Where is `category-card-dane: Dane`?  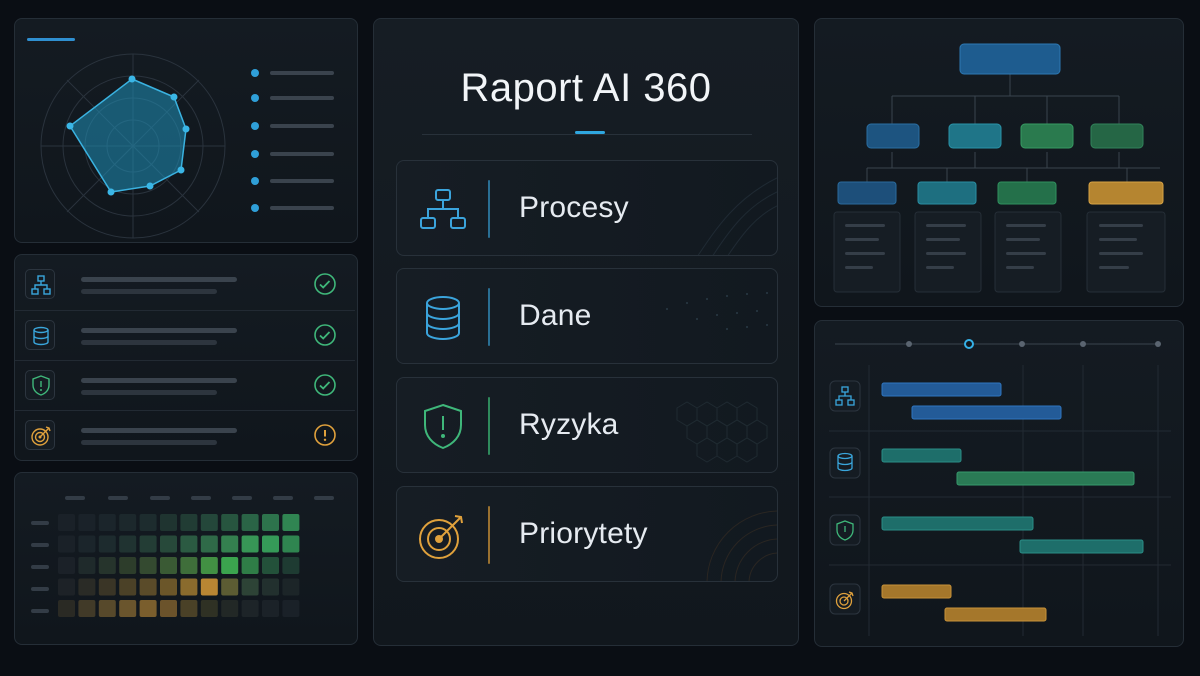
category-card-dane: Dane is located at coordinates (587, 316).